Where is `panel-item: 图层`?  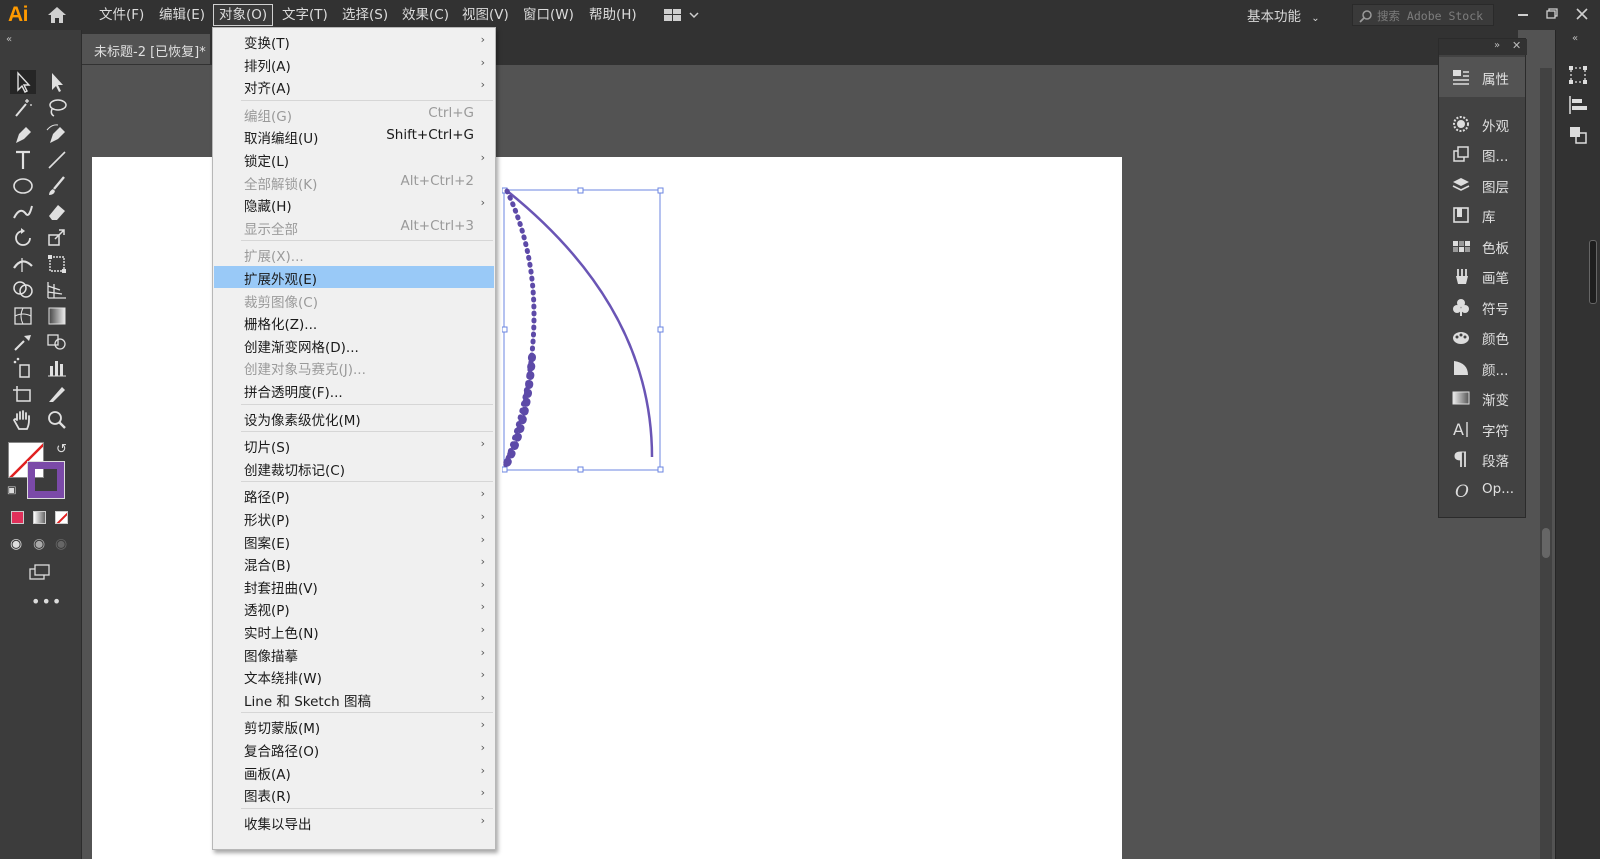
panel-item: 图层 is located at coordinates (1482, 185).